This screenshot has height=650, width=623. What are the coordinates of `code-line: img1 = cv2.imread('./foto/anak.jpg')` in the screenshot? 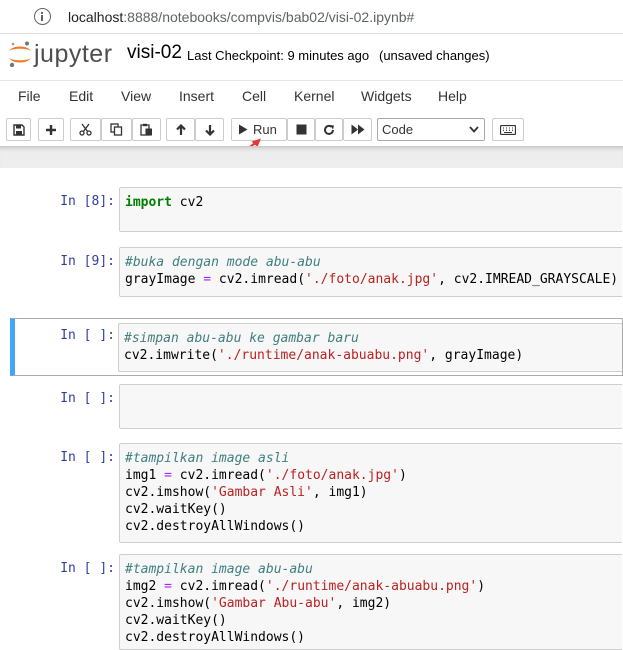 It's located at (371, 475).